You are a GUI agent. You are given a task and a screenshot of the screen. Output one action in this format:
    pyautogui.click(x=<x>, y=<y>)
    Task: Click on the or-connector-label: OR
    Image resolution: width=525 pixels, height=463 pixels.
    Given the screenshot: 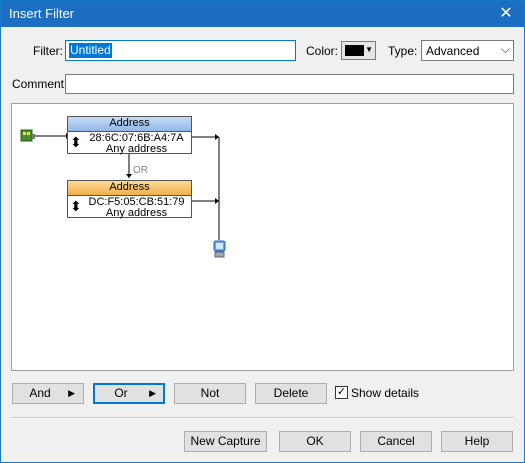 What is the action you would take?
    pyautogui.click(x=140, y=170)
    